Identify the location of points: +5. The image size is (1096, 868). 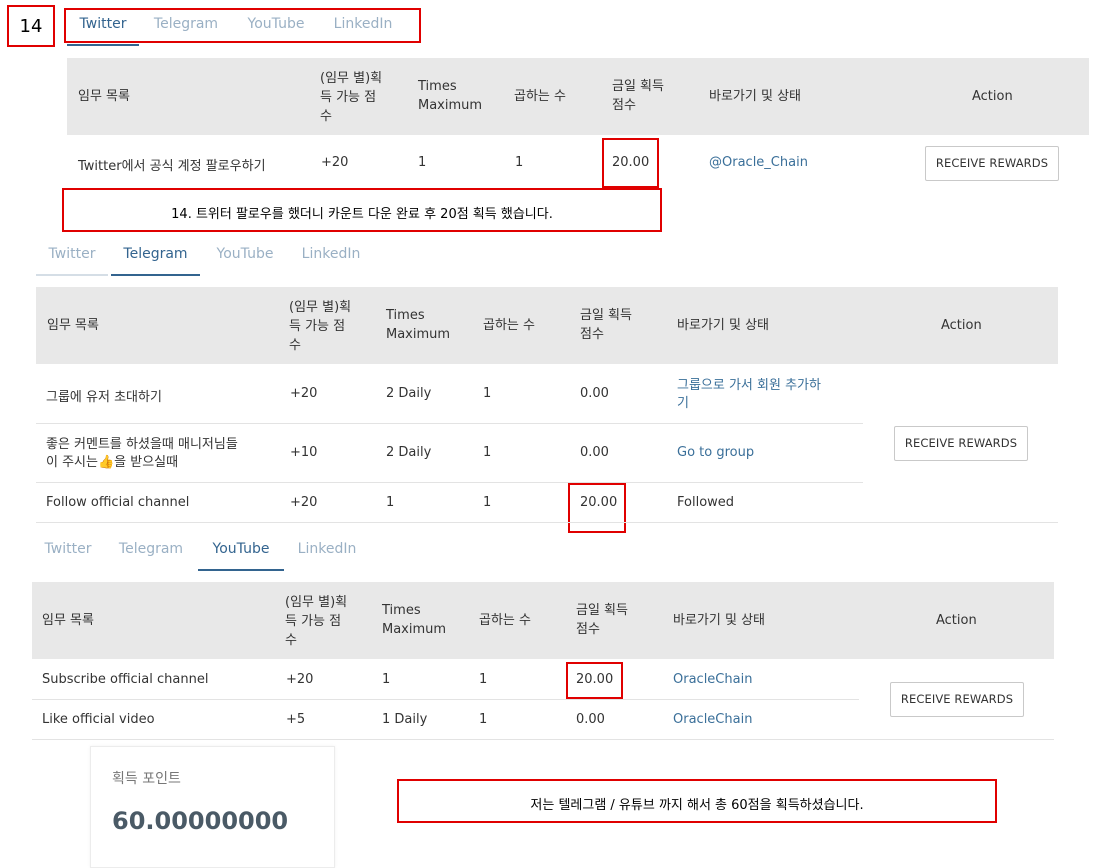
(296, 719).